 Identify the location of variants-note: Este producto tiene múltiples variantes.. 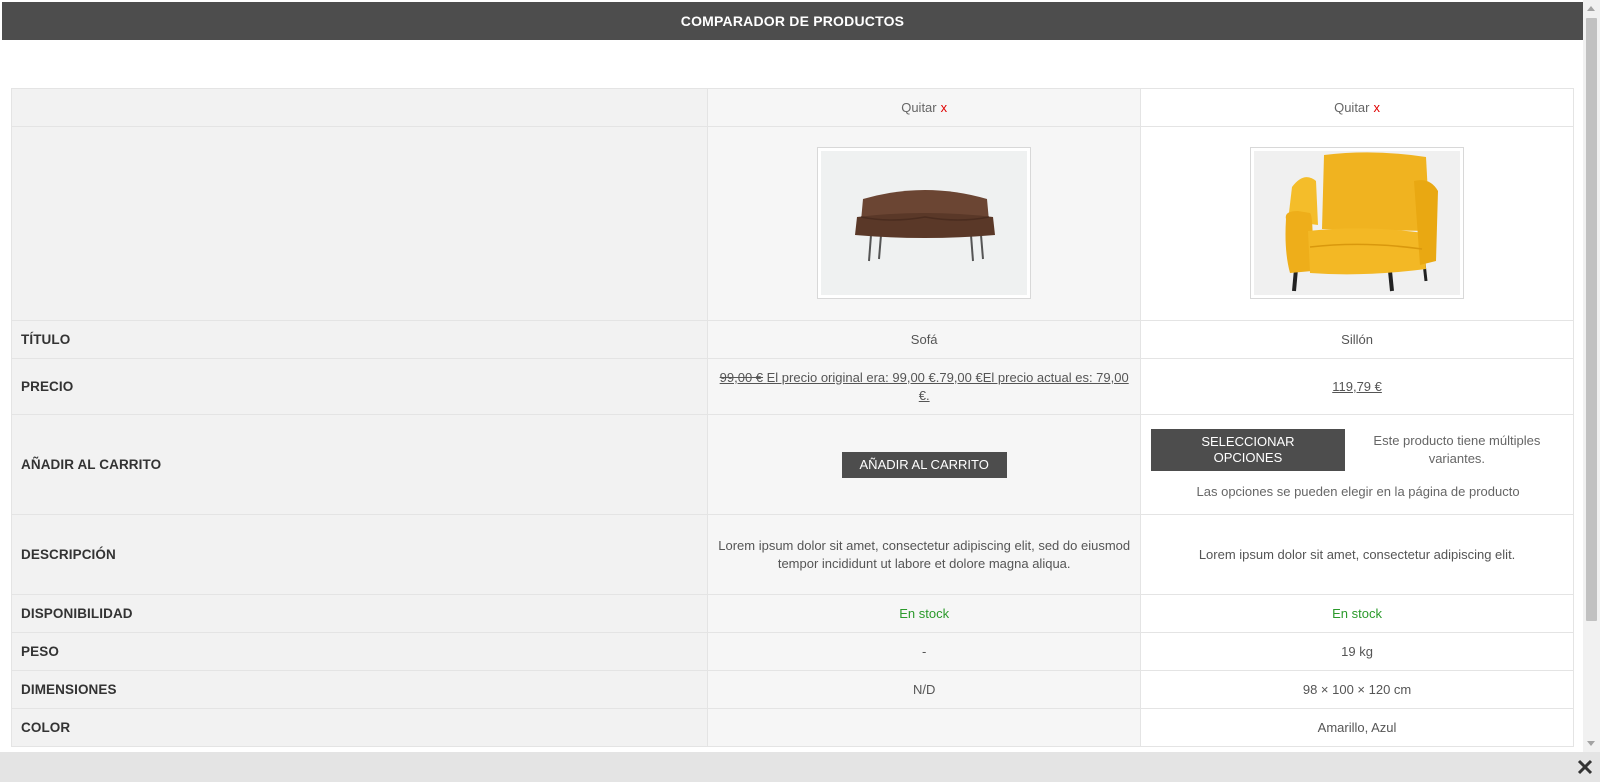
(1457, 449).